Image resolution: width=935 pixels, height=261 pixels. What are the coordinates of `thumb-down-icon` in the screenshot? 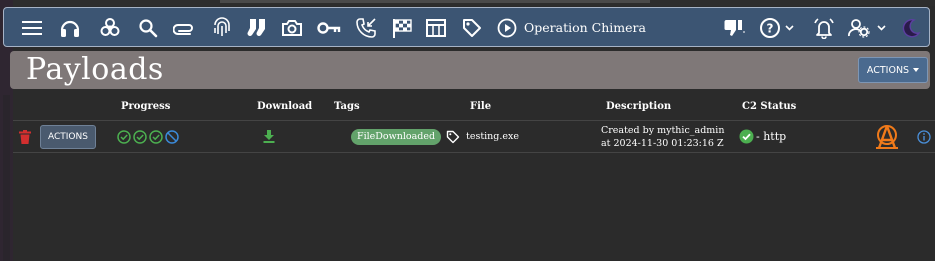 It's located at (734, 28).